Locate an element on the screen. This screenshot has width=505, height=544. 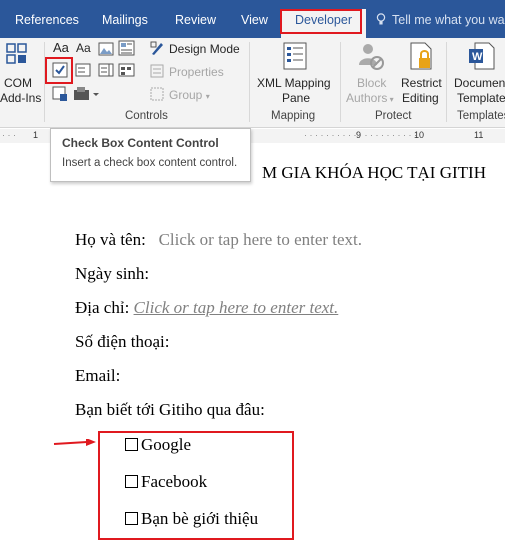
group-icon is located at coordinates (157, 94).